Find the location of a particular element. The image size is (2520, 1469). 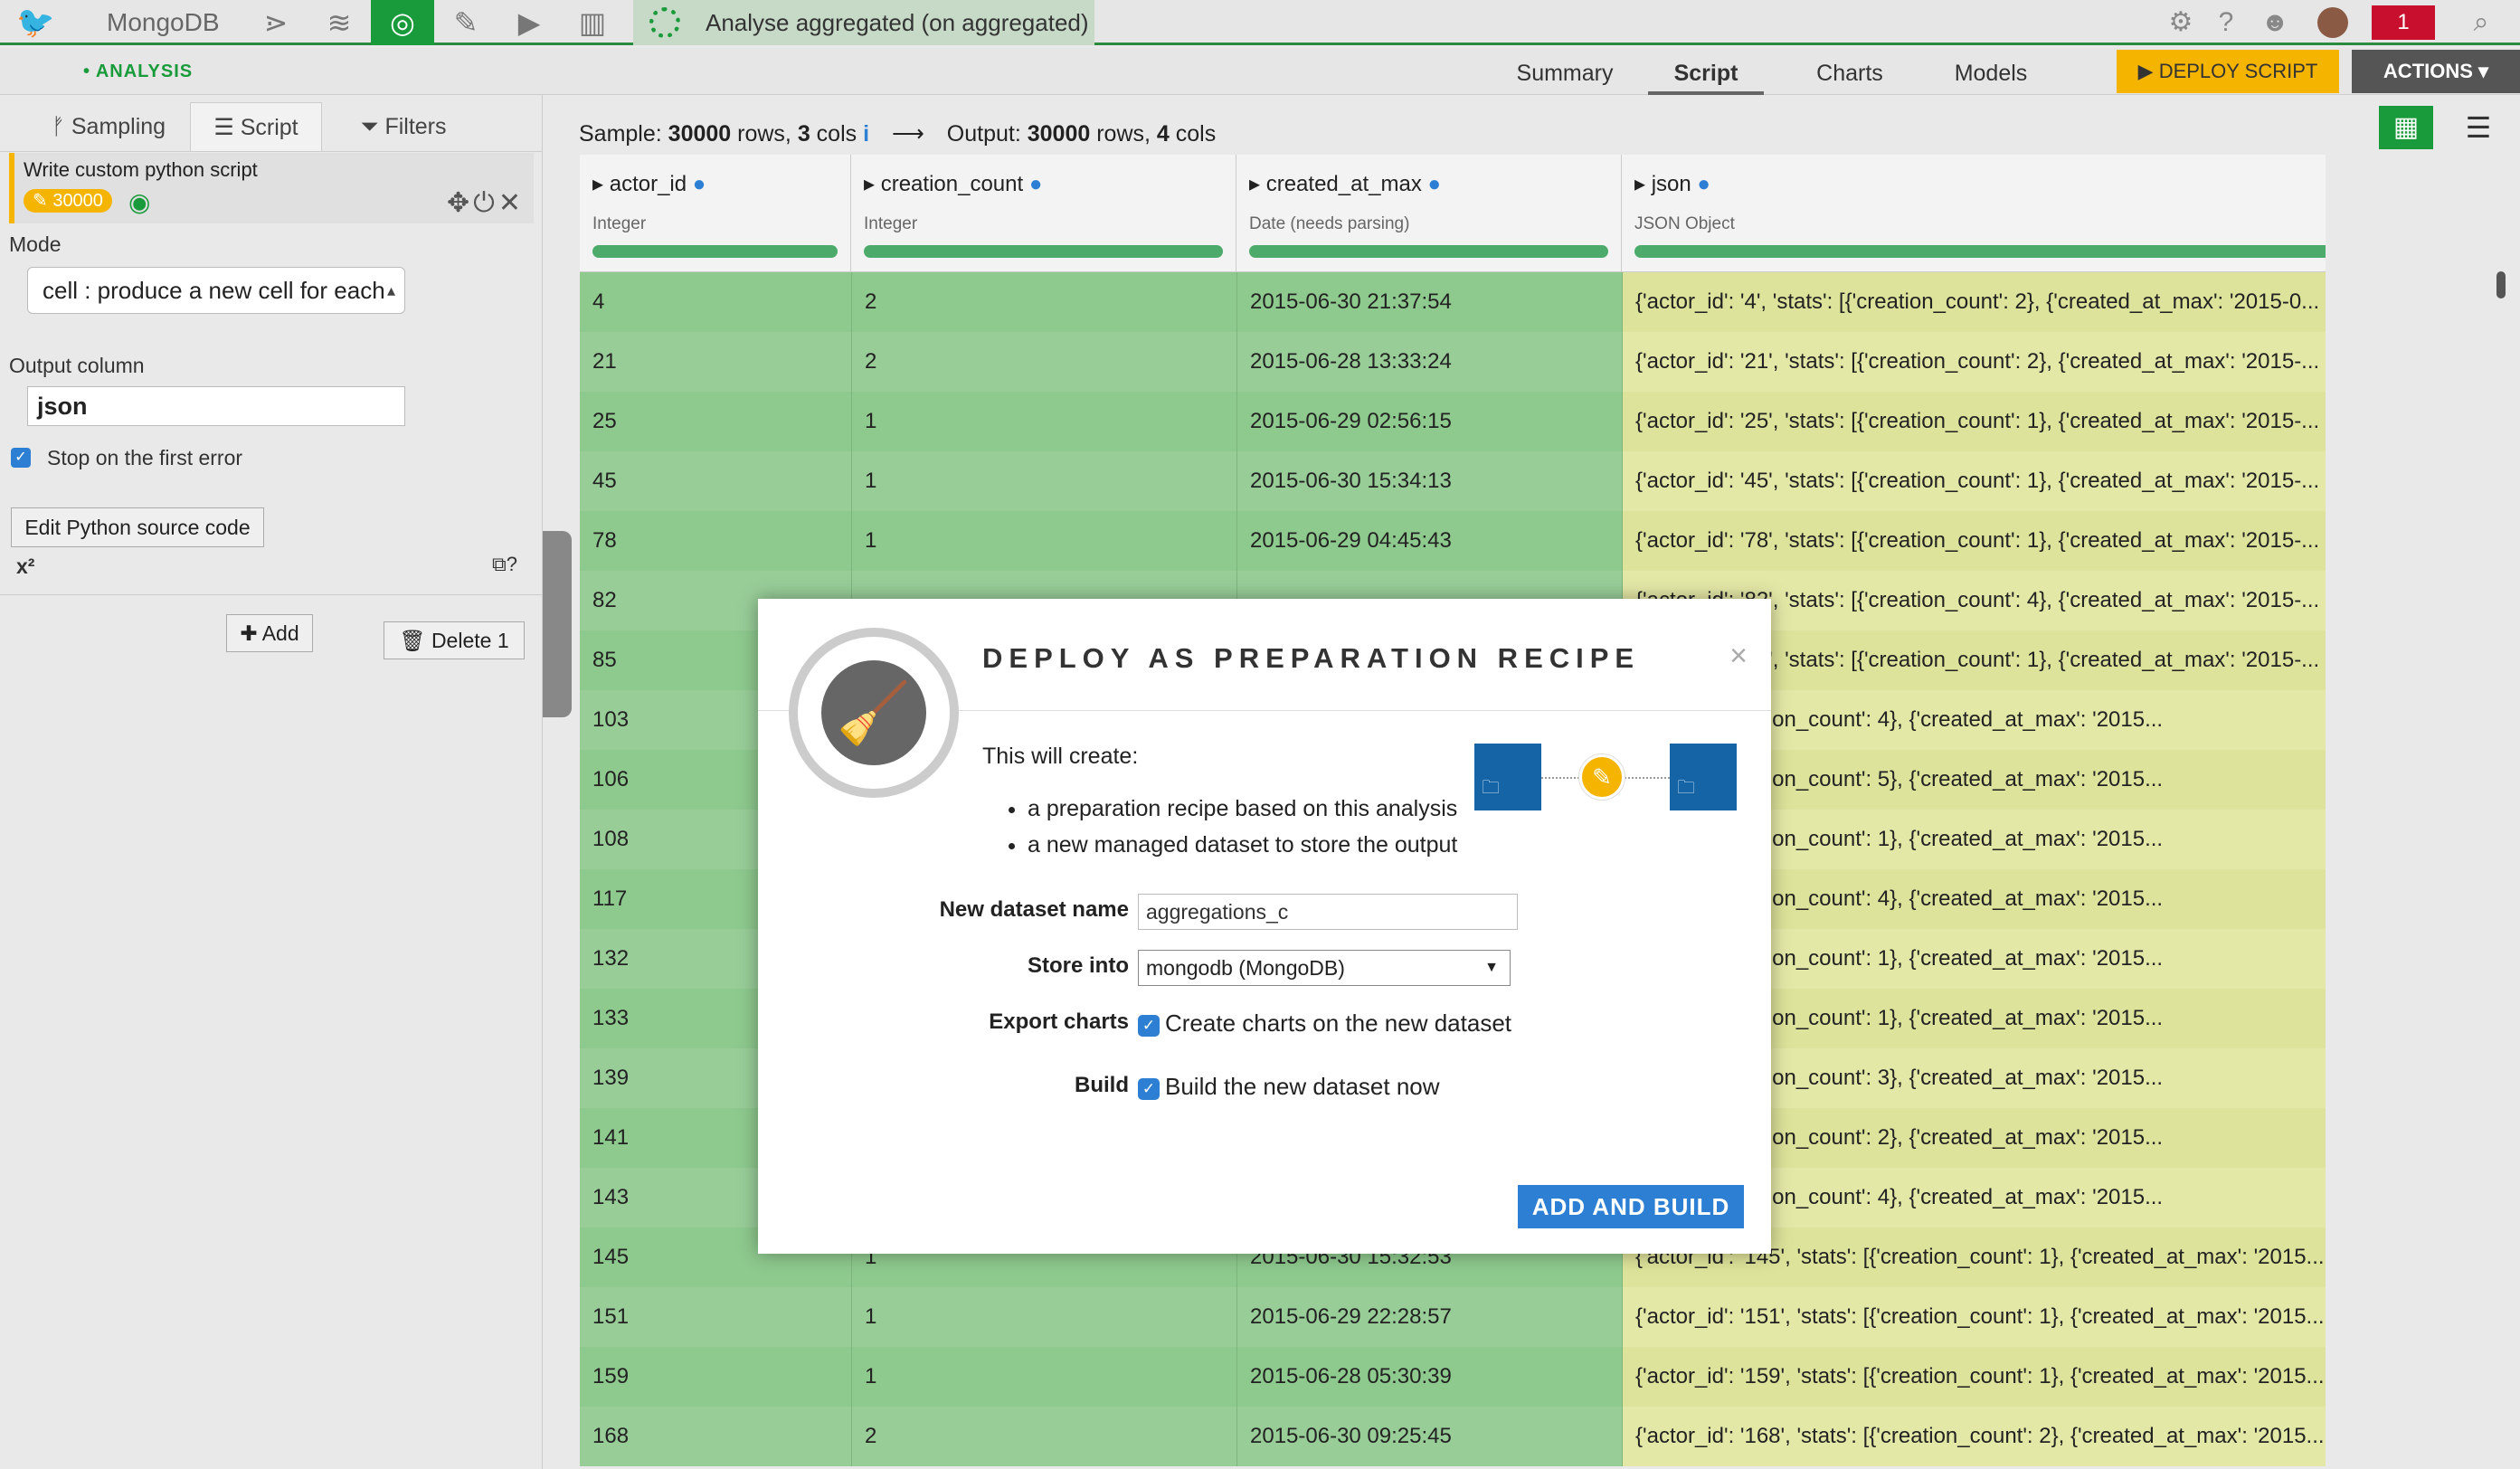

scrollbar-thumb is located at coordinates (2501, 285).